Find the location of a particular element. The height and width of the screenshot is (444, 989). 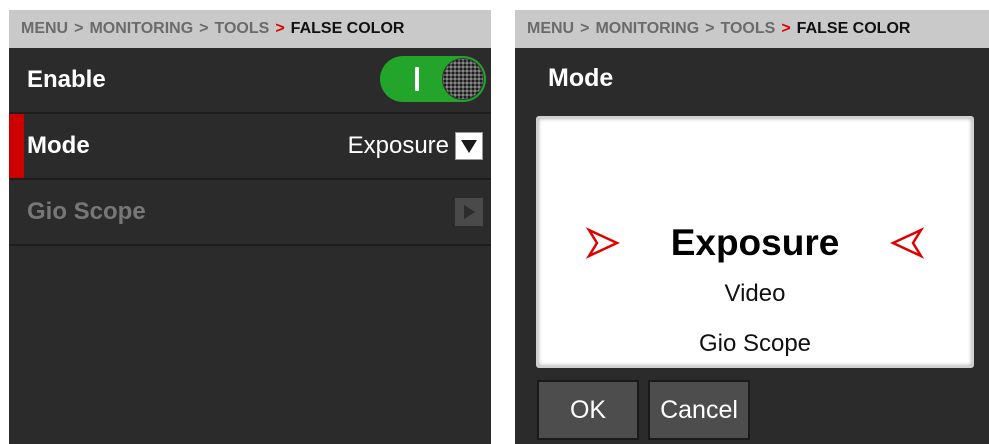

enable-toggle is located at coordinates (433, 79).